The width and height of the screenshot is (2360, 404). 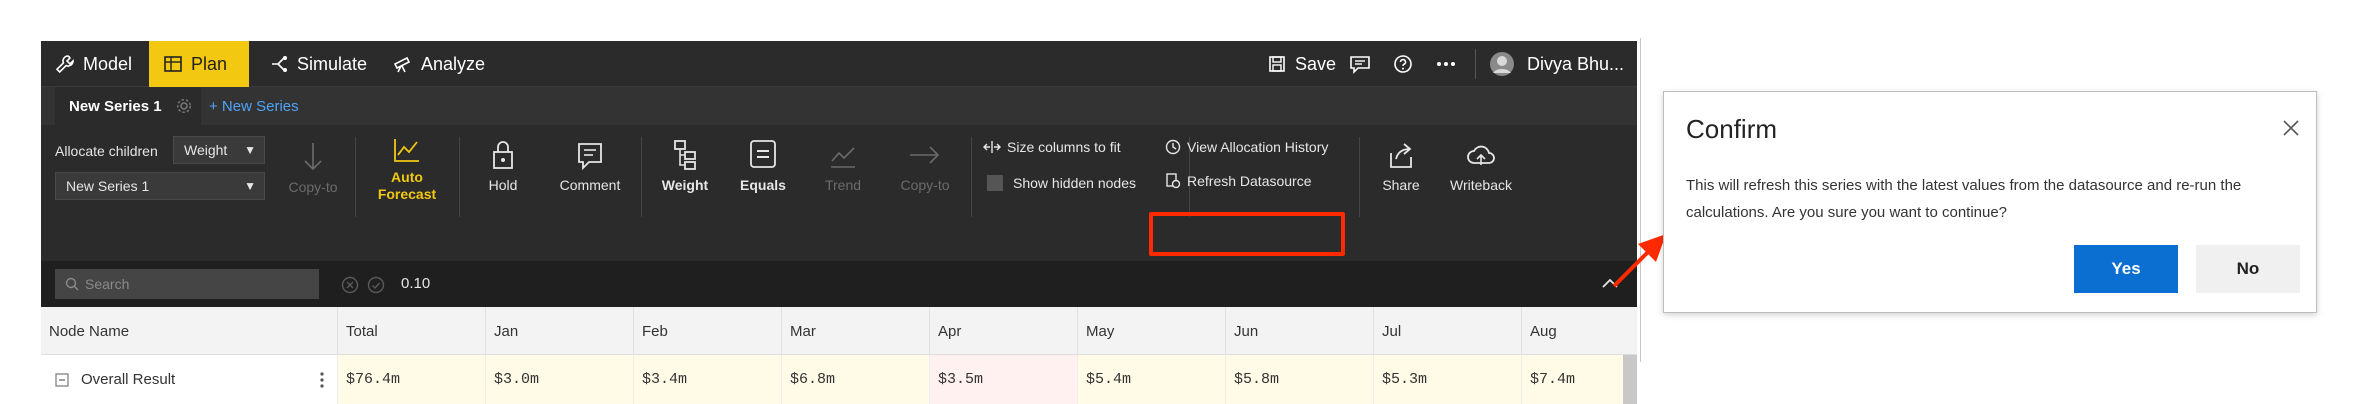 I want to click on gear-icon, so click(x=184, y=106).